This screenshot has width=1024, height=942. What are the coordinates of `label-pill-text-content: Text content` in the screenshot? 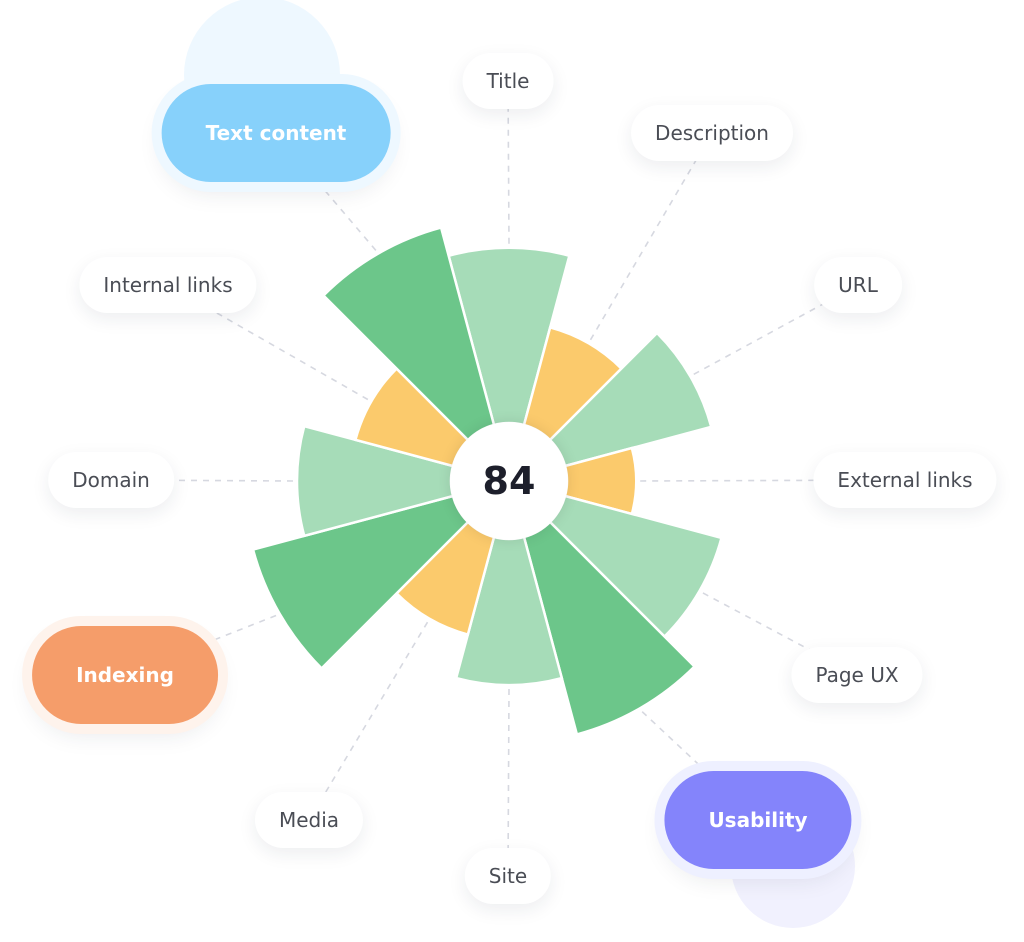 It's located at (276, 133).